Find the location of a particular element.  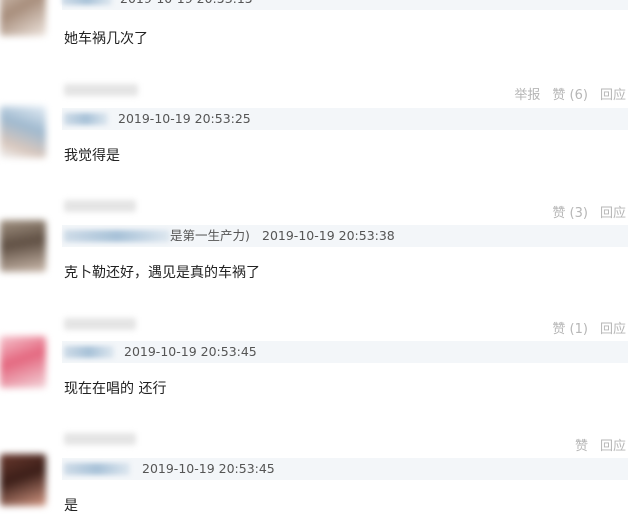

like-link: 赞 (3) is located at coordinates (570, 211).